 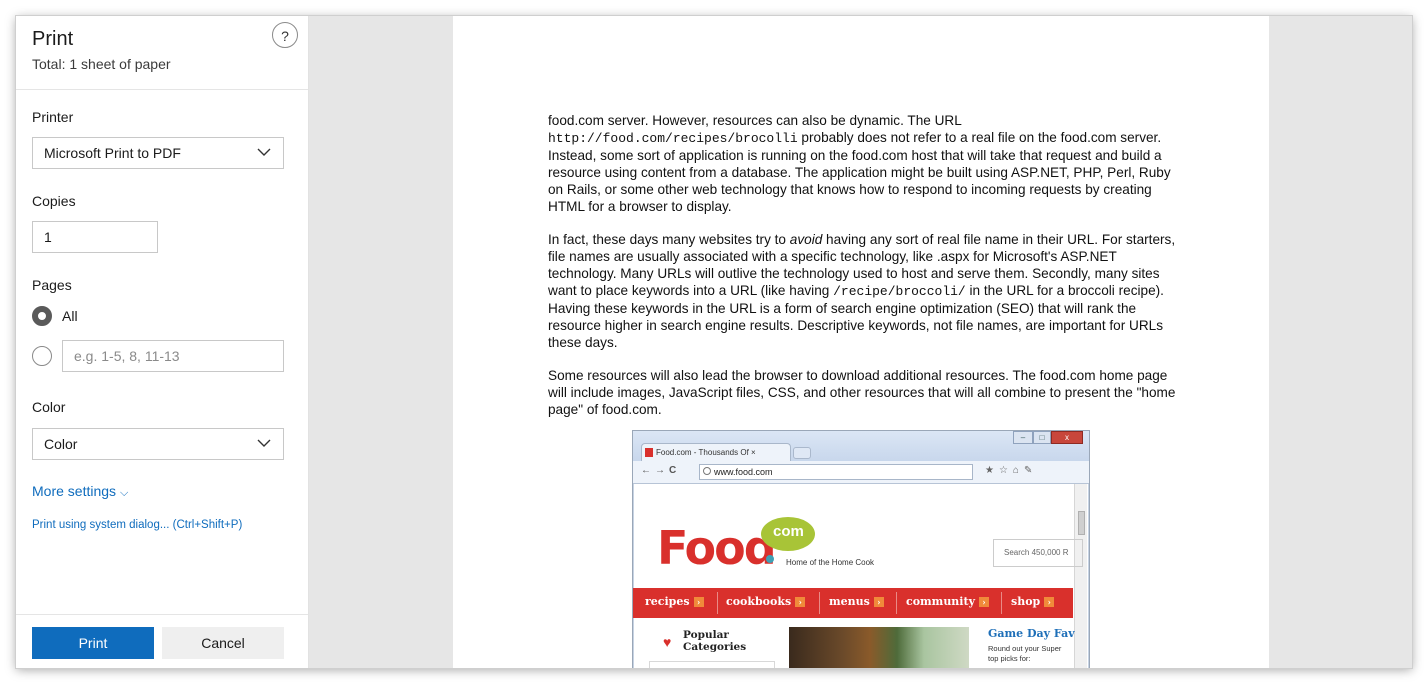 What do you see at coordinates (70, 316) in the screenshot?
I see `pages-all-label: All` at bounding box center [70, 316].